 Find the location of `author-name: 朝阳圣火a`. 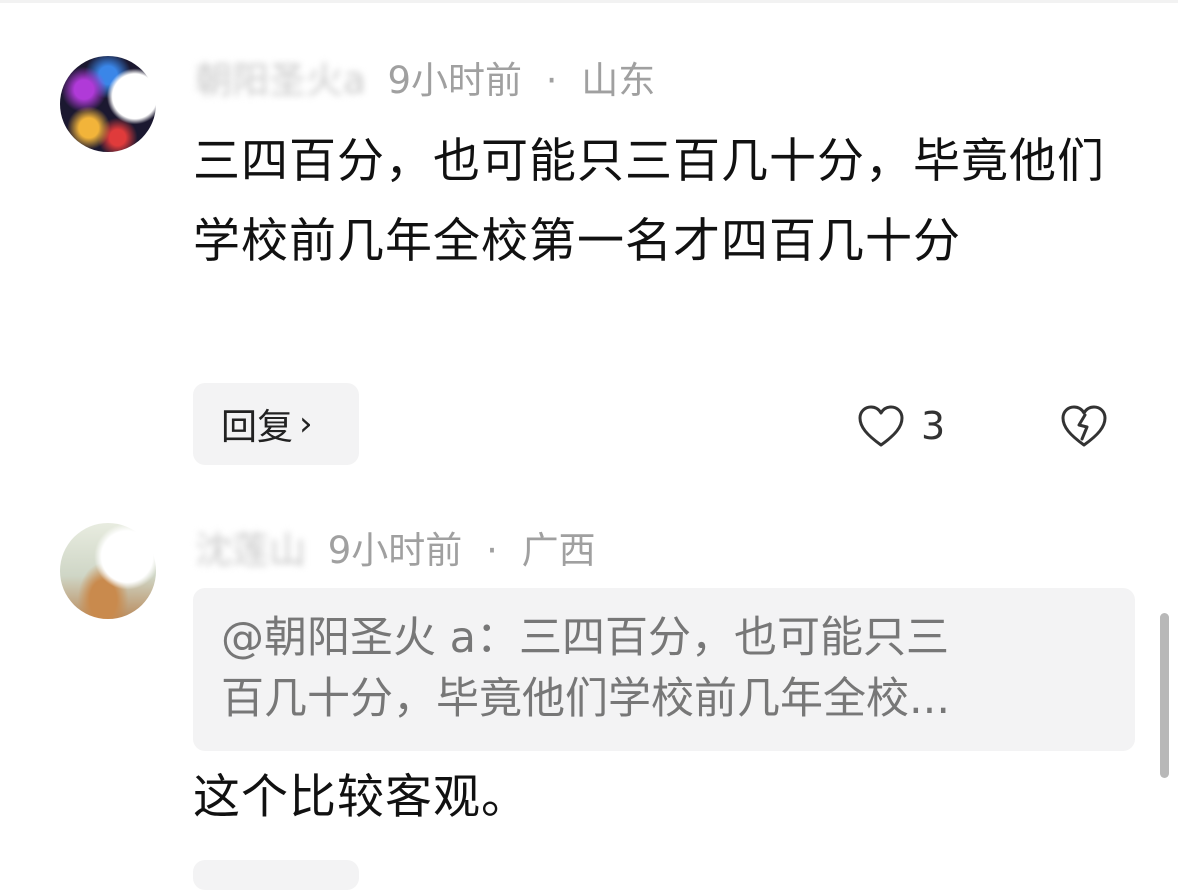

author-name: 朝阳圣火a is located at coordinates (280, 80).